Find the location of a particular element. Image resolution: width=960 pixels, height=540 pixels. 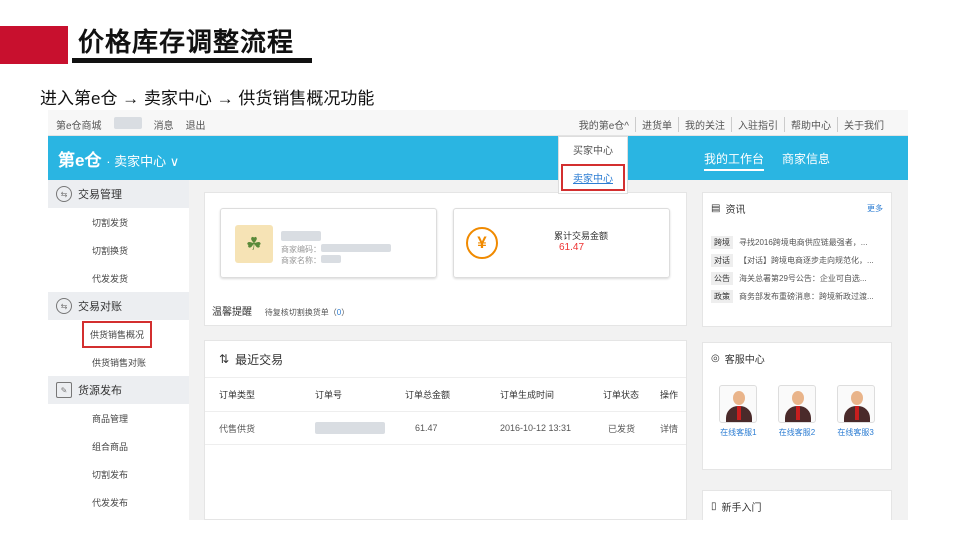

sidebar-item-dropship: 代发发货 is located at coordinates (118, 278).